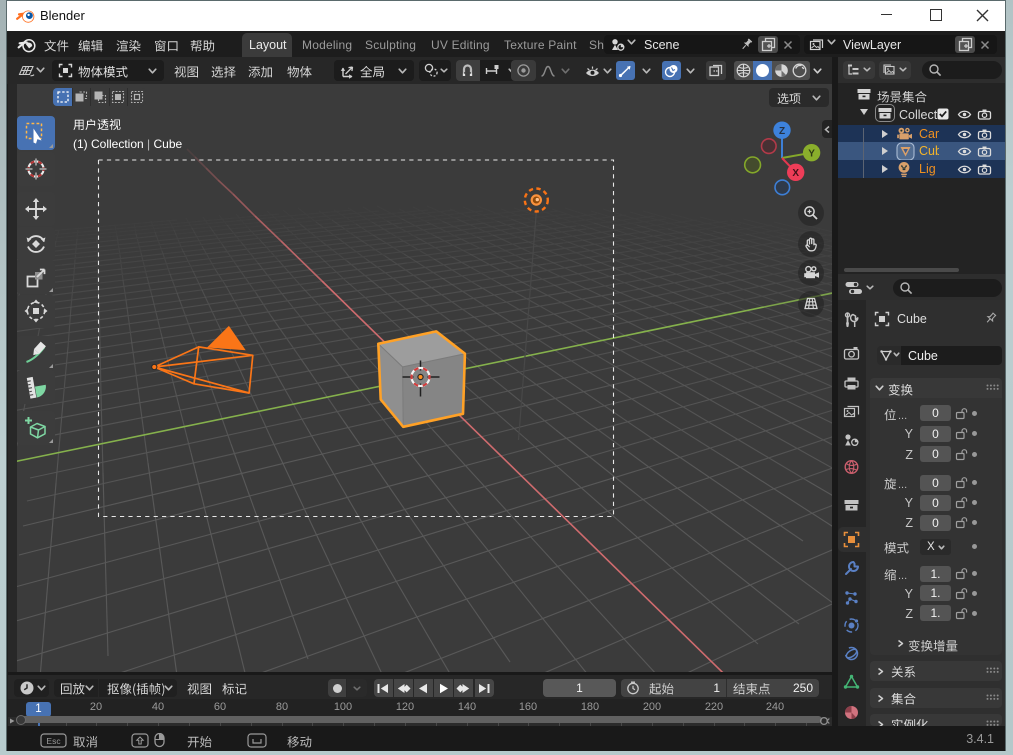  Describe the element at coordinates (795, 173) in the screenshot. I see `svg-text: X` at that location.